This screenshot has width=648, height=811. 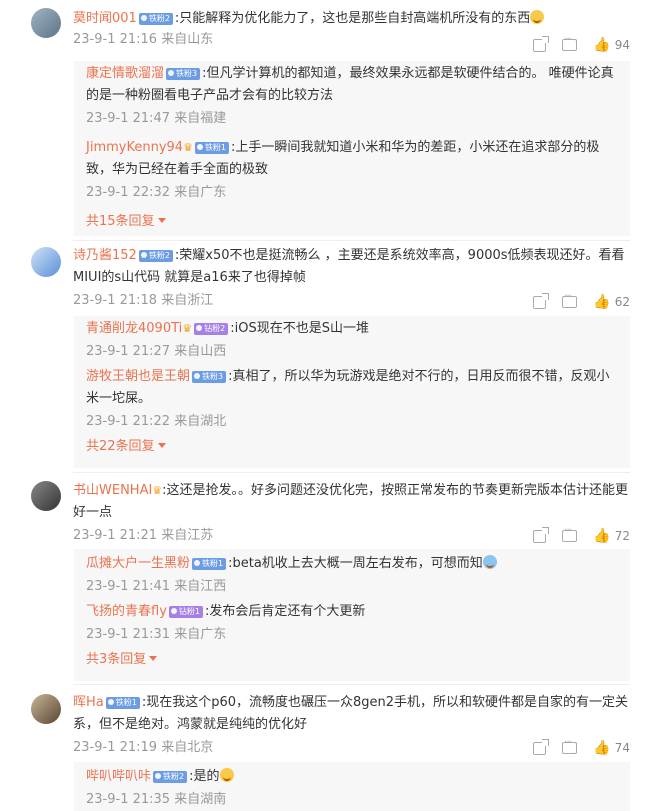 I want to click on reply-list: 哔叭哔叭咔 铁粉2:是的 23-9-1 21:35 来自湖南, so click(x=352, y=786).